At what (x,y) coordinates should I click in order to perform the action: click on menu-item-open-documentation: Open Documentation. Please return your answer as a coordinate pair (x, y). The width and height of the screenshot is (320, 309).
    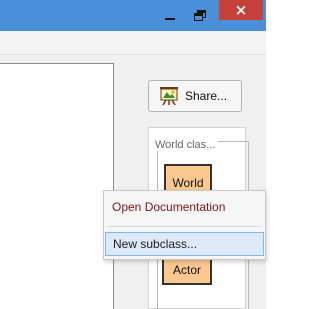
    Looking at the image, I should click on (184, 207).